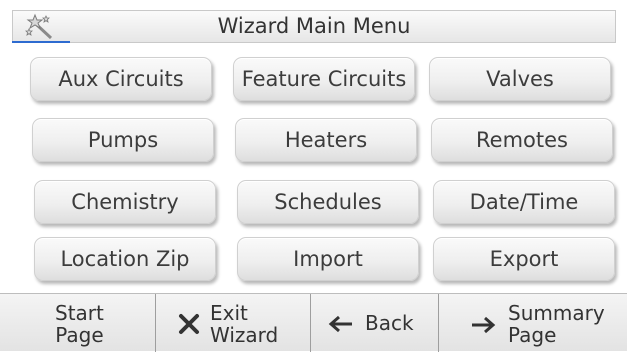 The width and height of the screenshot is (627, 352). What do you see at coordinates (41, 42) in the screenshot?
I see `title-accent-underline` at bounding box center [41, 42].